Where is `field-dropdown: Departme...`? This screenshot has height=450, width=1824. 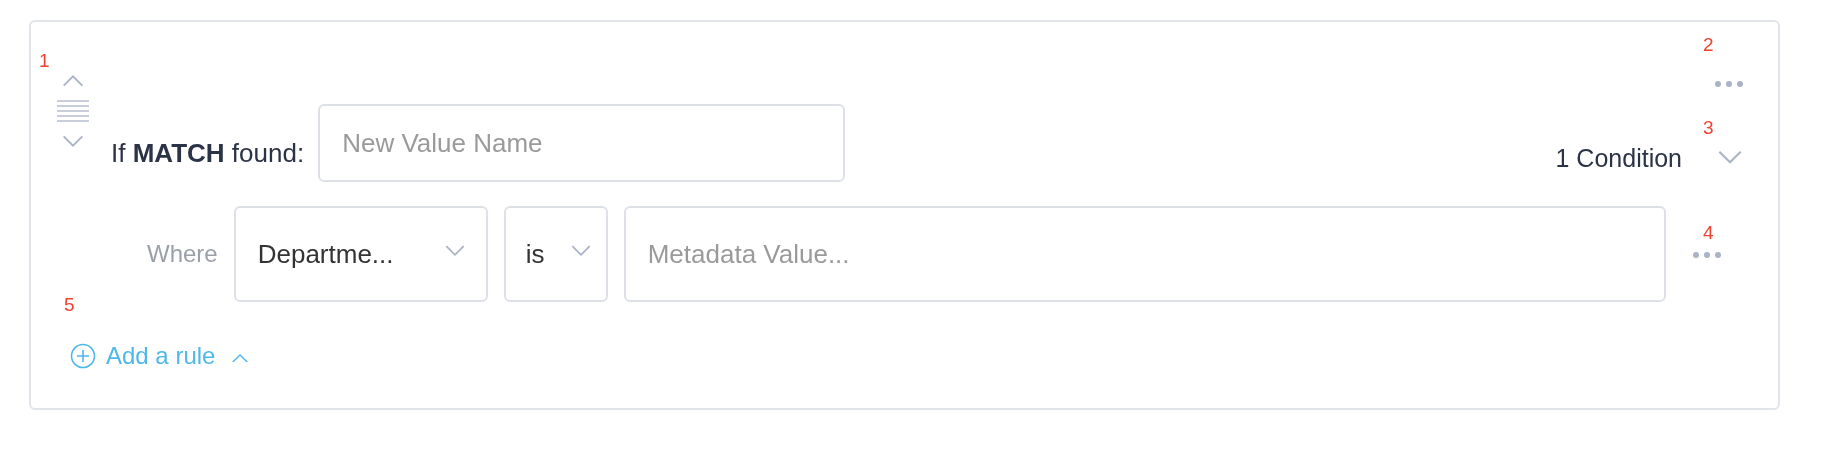
field-dropdown: Departme... is located at coordinates (360, 254).